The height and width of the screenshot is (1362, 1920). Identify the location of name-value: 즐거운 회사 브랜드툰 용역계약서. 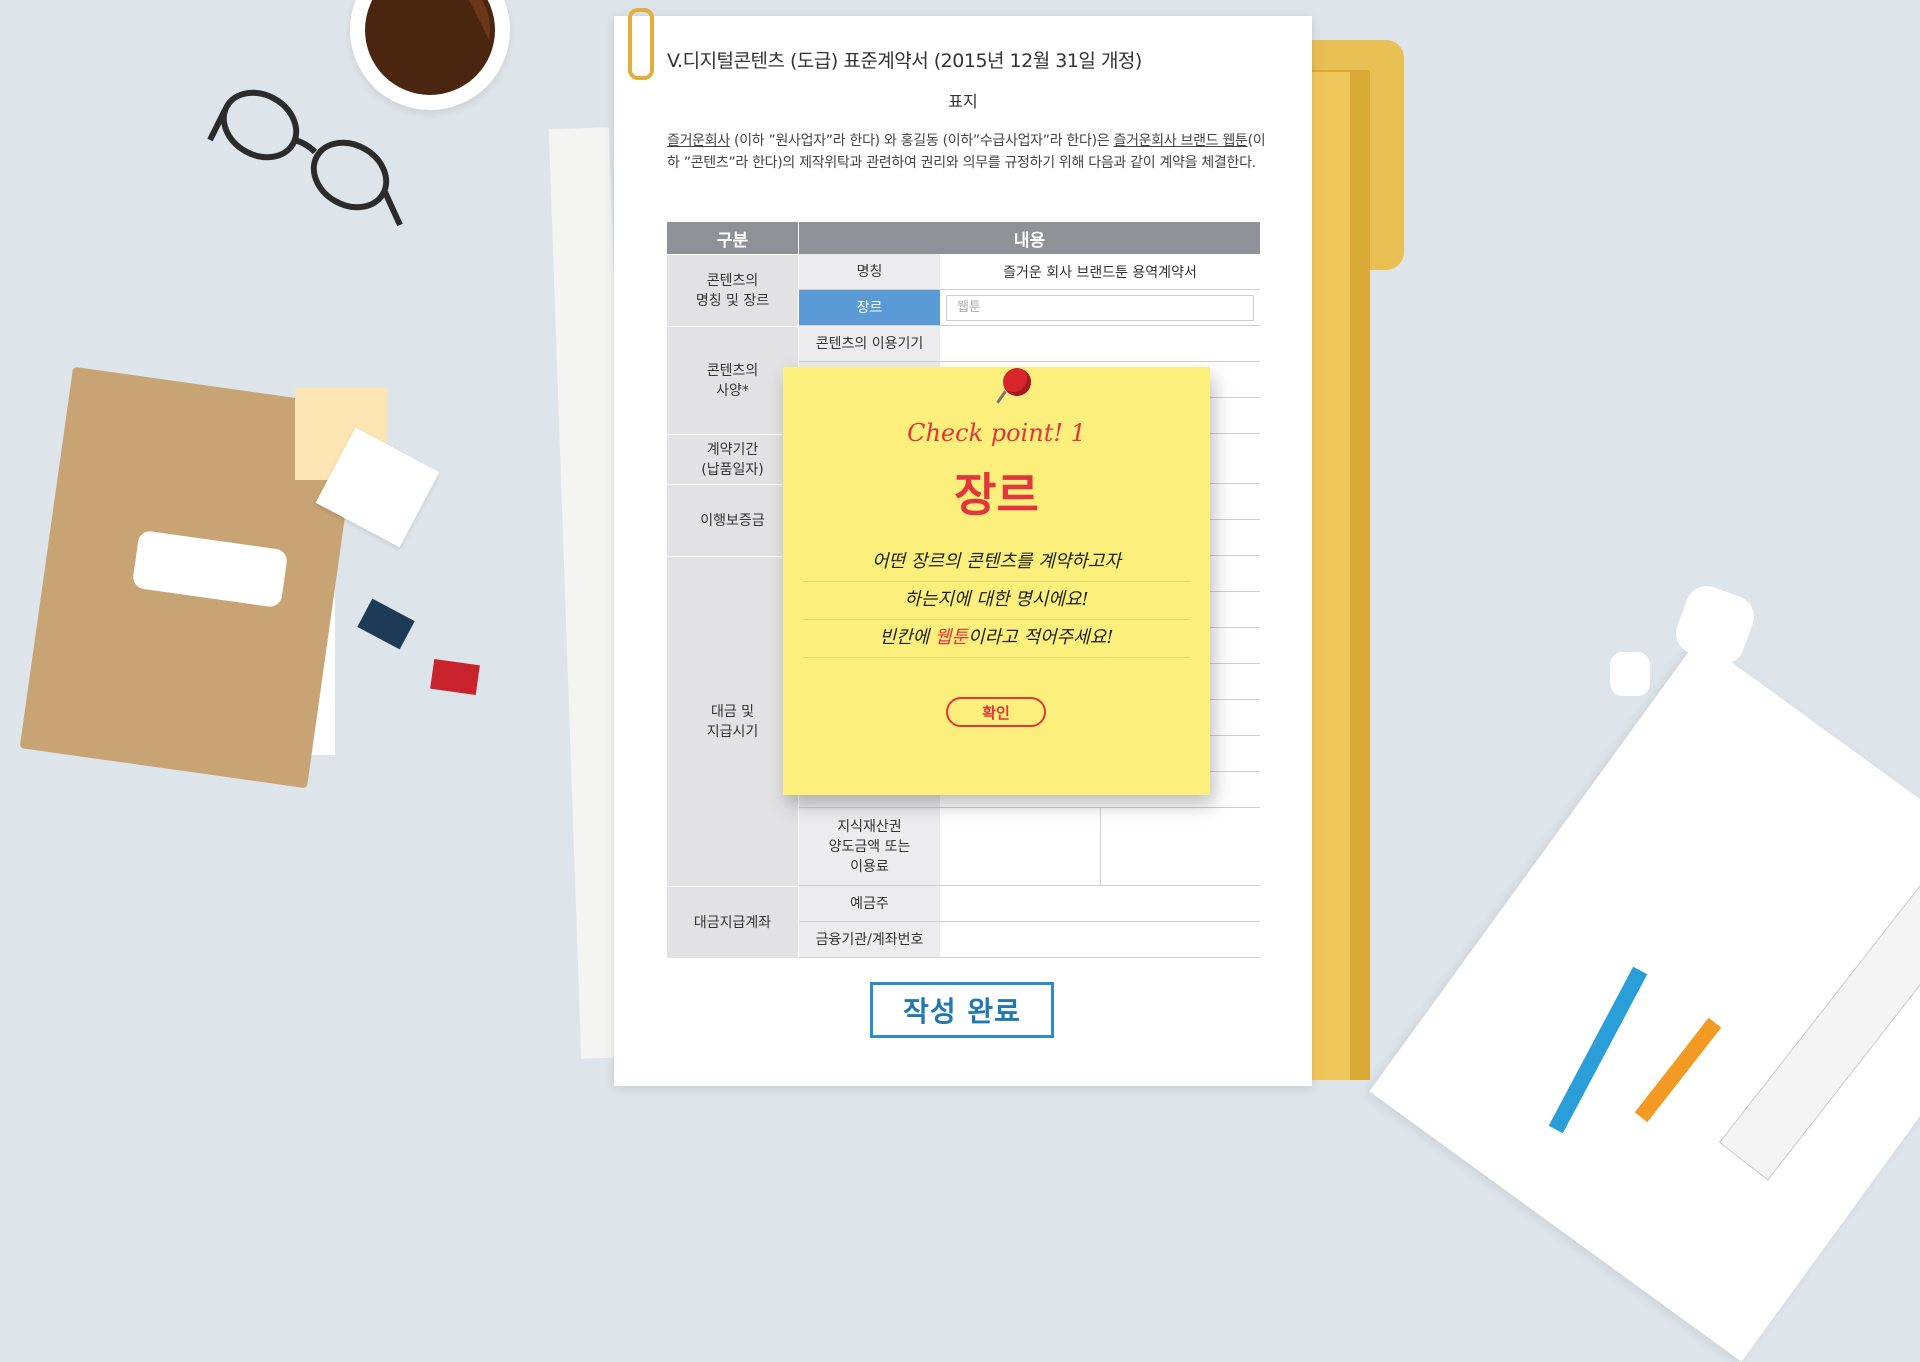
(1100, 272).